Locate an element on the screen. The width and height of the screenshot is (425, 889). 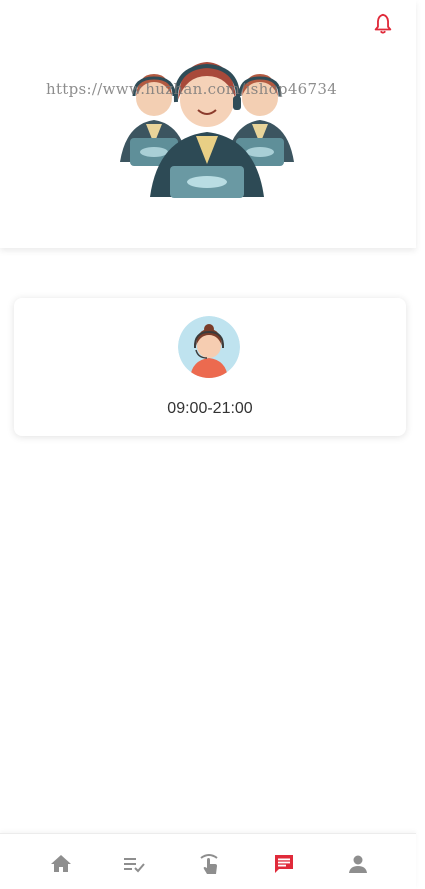
tap-hand-icon is located at coordinates (209, 864).